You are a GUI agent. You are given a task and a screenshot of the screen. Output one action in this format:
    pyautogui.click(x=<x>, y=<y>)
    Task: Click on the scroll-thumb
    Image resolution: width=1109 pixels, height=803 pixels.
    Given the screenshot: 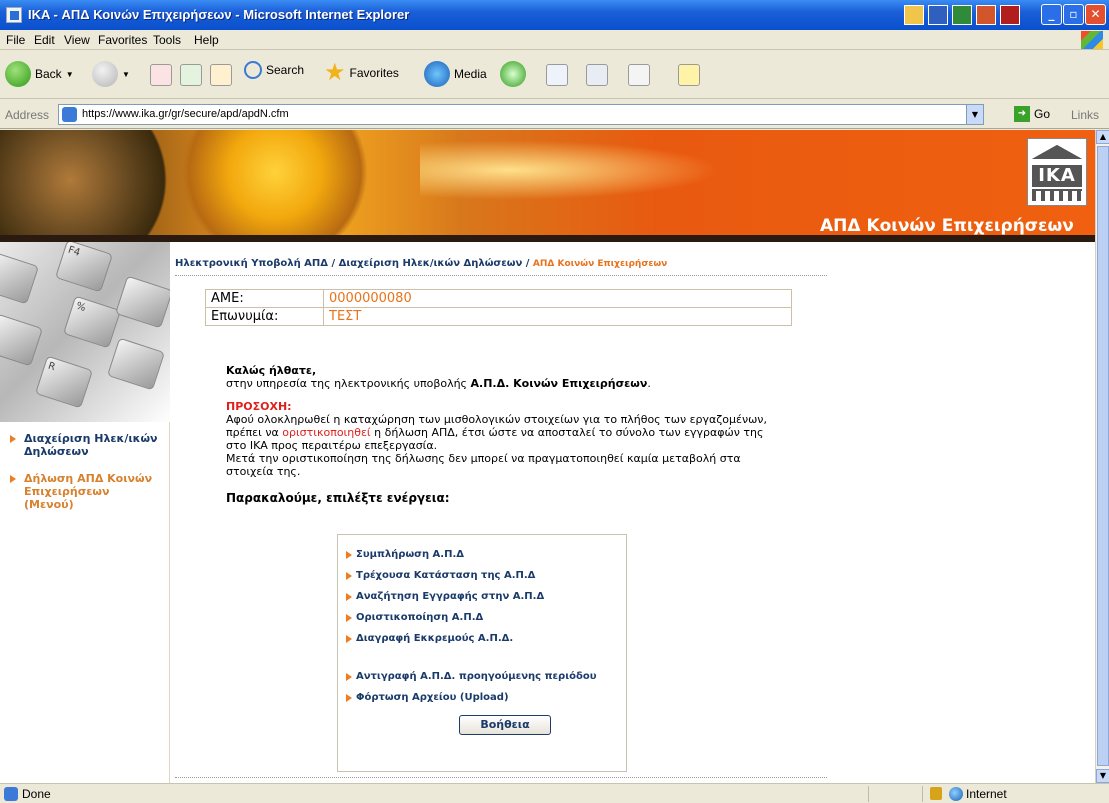 What is the action you would take?
    pyautogui.click(x=1103, y=456)
    